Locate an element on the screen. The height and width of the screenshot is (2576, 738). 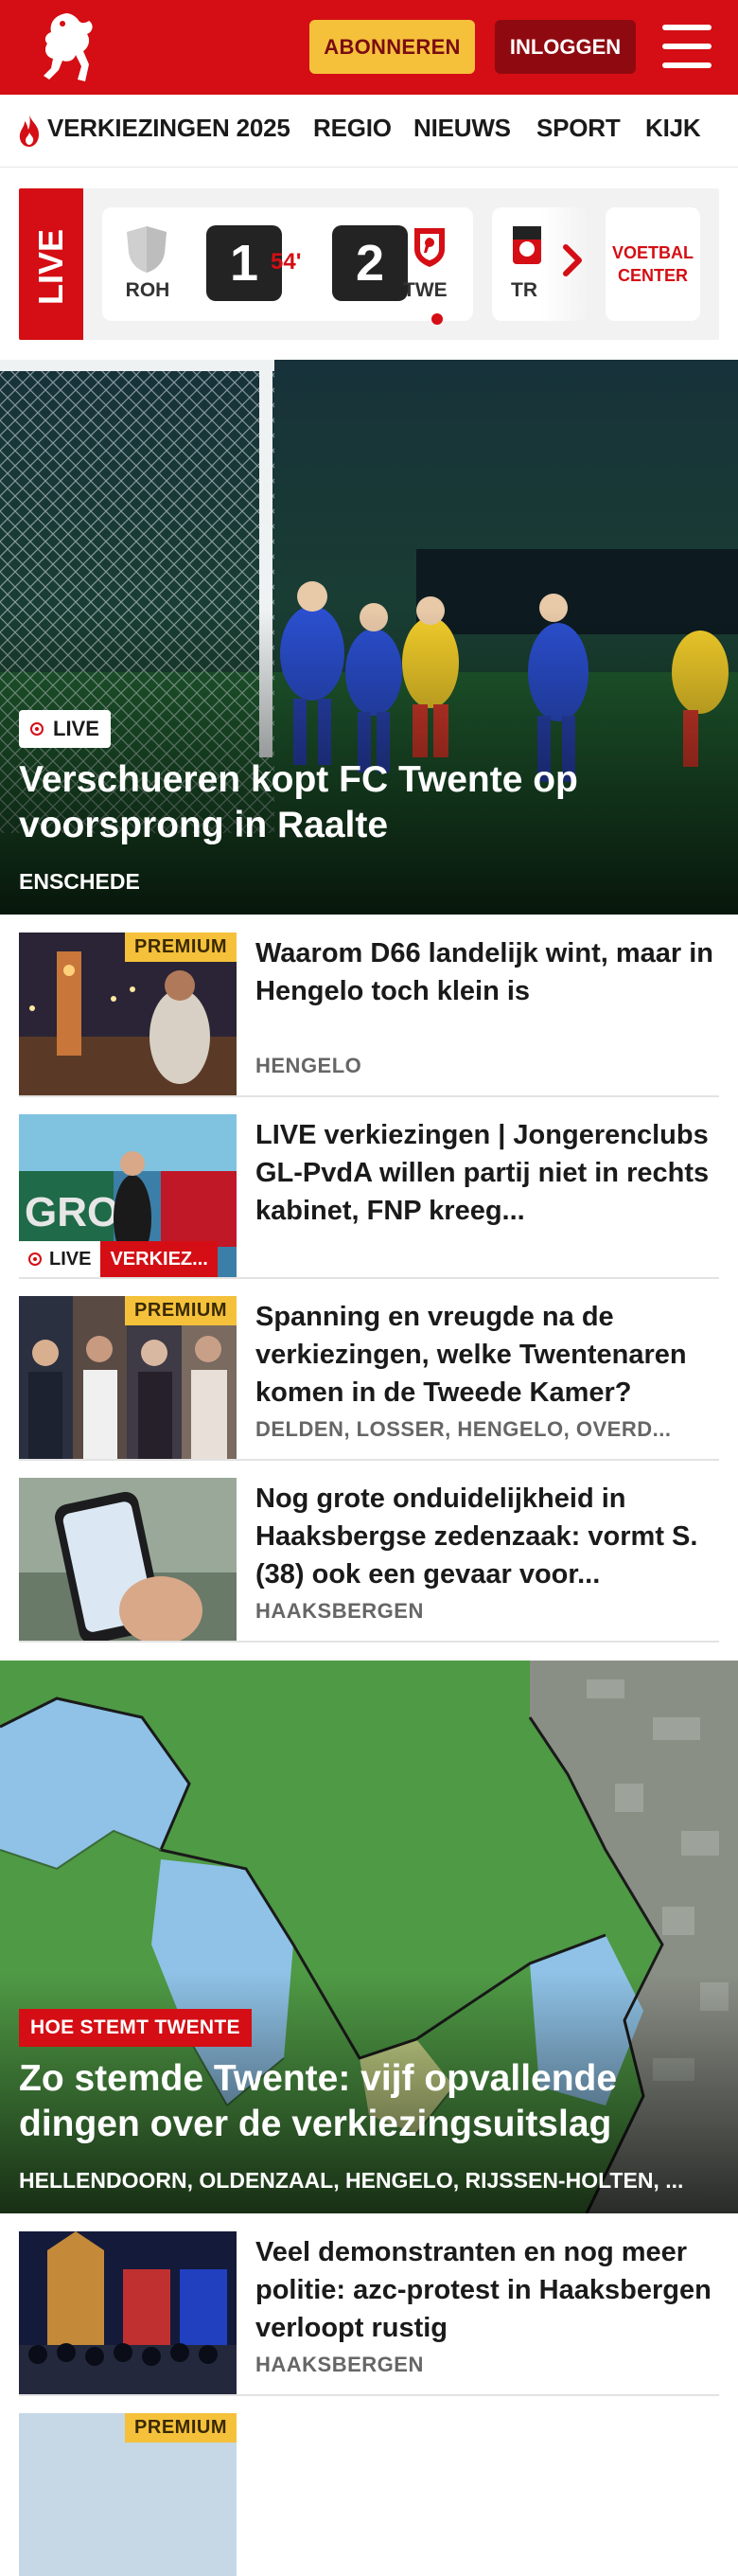
live-tab: LIVE is located at coordinates (51, 264).